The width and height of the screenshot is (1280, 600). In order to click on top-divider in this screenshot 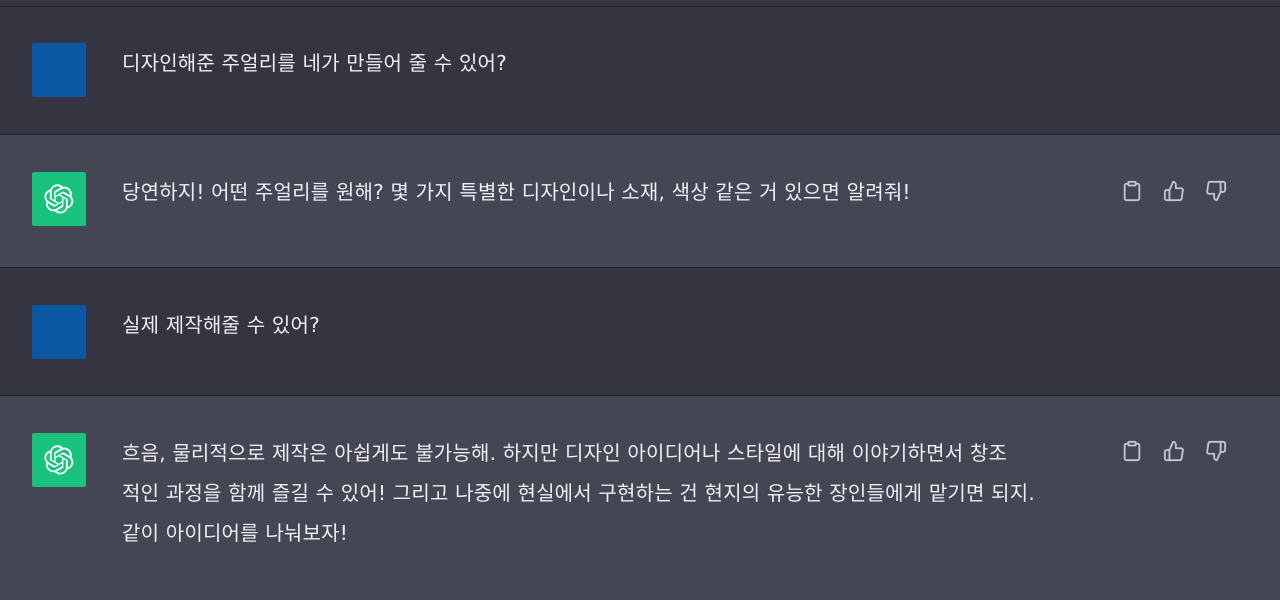, I will do `click(640, 3)`.